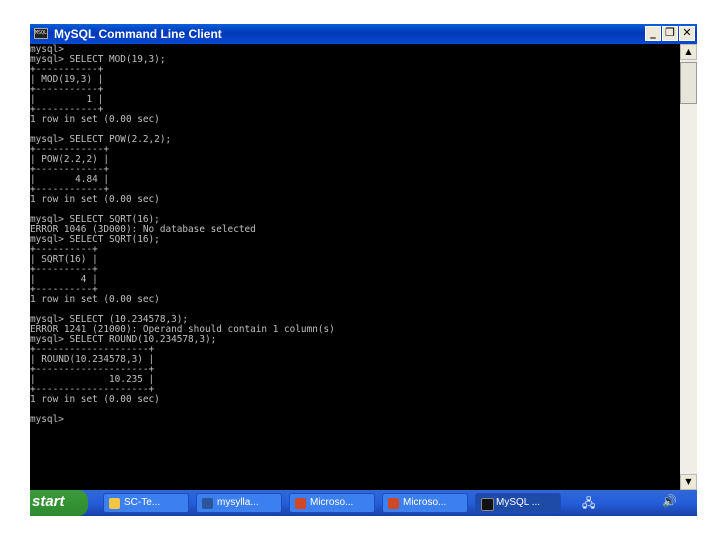 This screenshot has width=720, height=540. Describe the element at coordinates (653, 33) in the screenshot. I see `minimize-button: _` at that location.